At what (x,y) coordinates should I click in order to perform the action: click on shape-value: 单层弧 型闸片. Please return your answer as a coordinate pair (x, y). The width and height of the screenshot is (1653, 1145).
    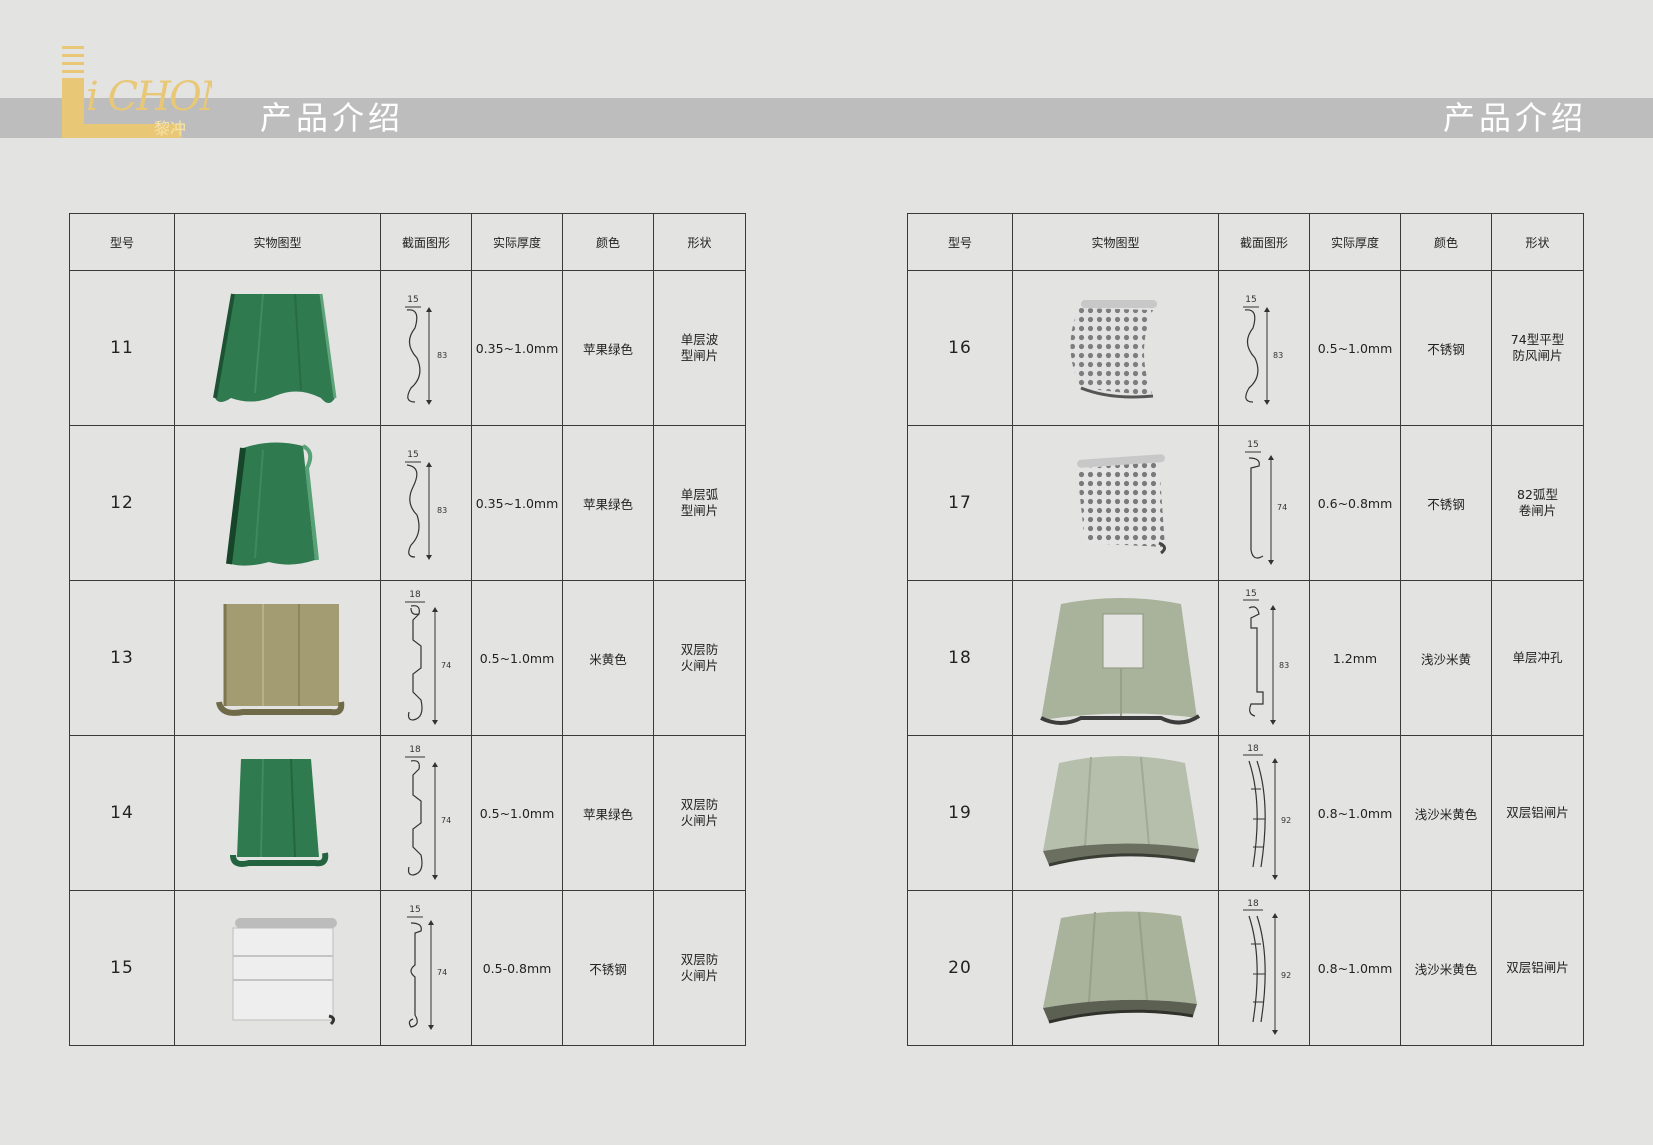
    Looking at the image, I should click on (699, 503).